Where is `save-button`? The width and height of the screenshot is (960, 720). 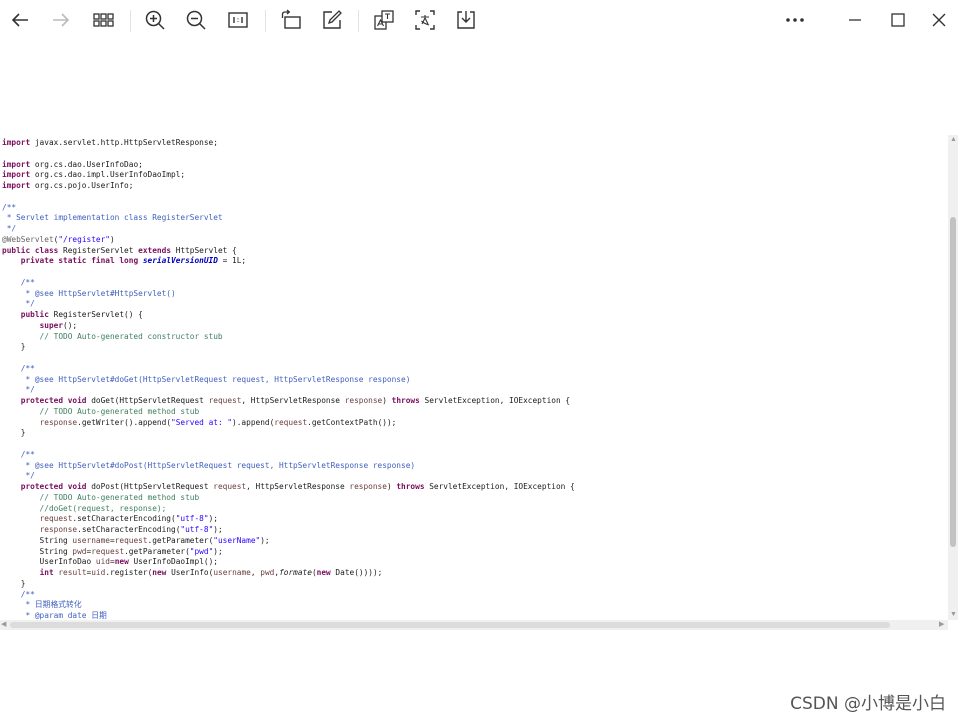 save-button is located at coordinates (466, 20).